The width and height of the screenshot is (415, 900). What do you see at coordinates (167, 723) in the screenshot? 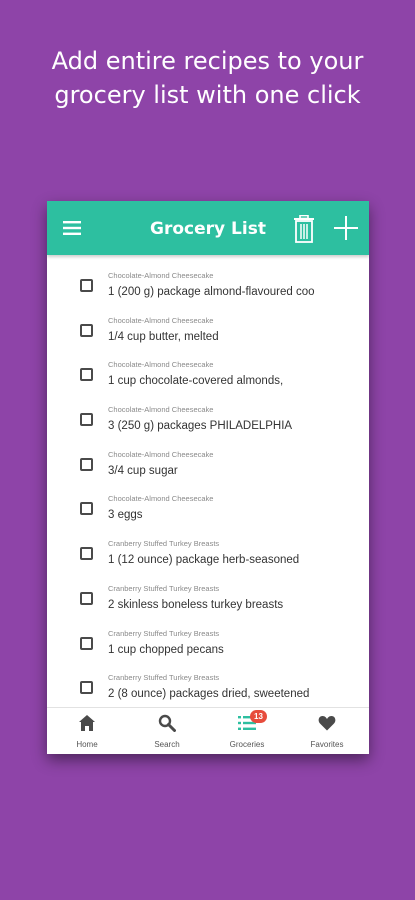
I see `search-icon` at bounding box center [167, 723].